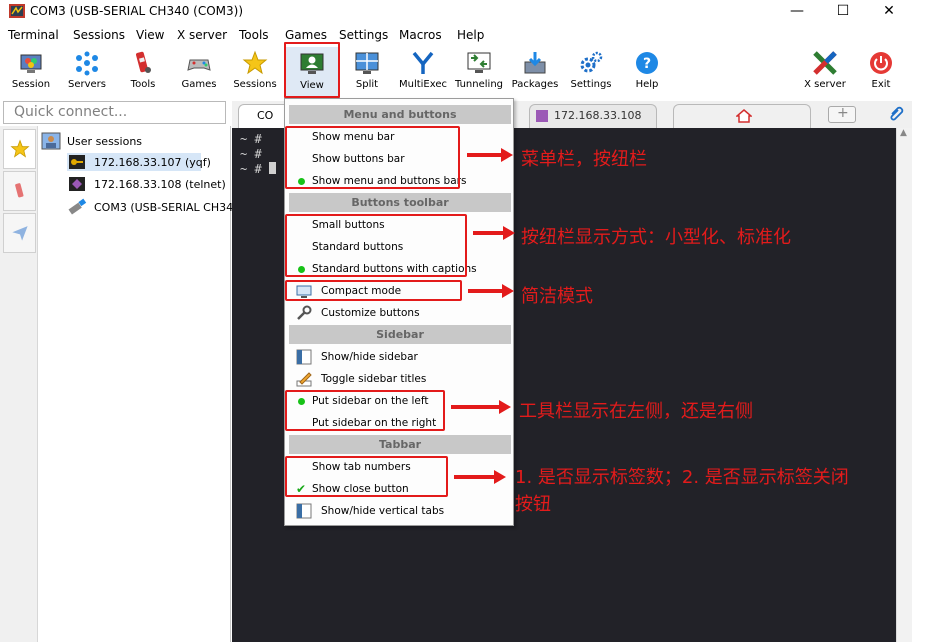  I want to click on annotation-menu-buttons: 菜单栏，按纽栏, so click(584, 159).